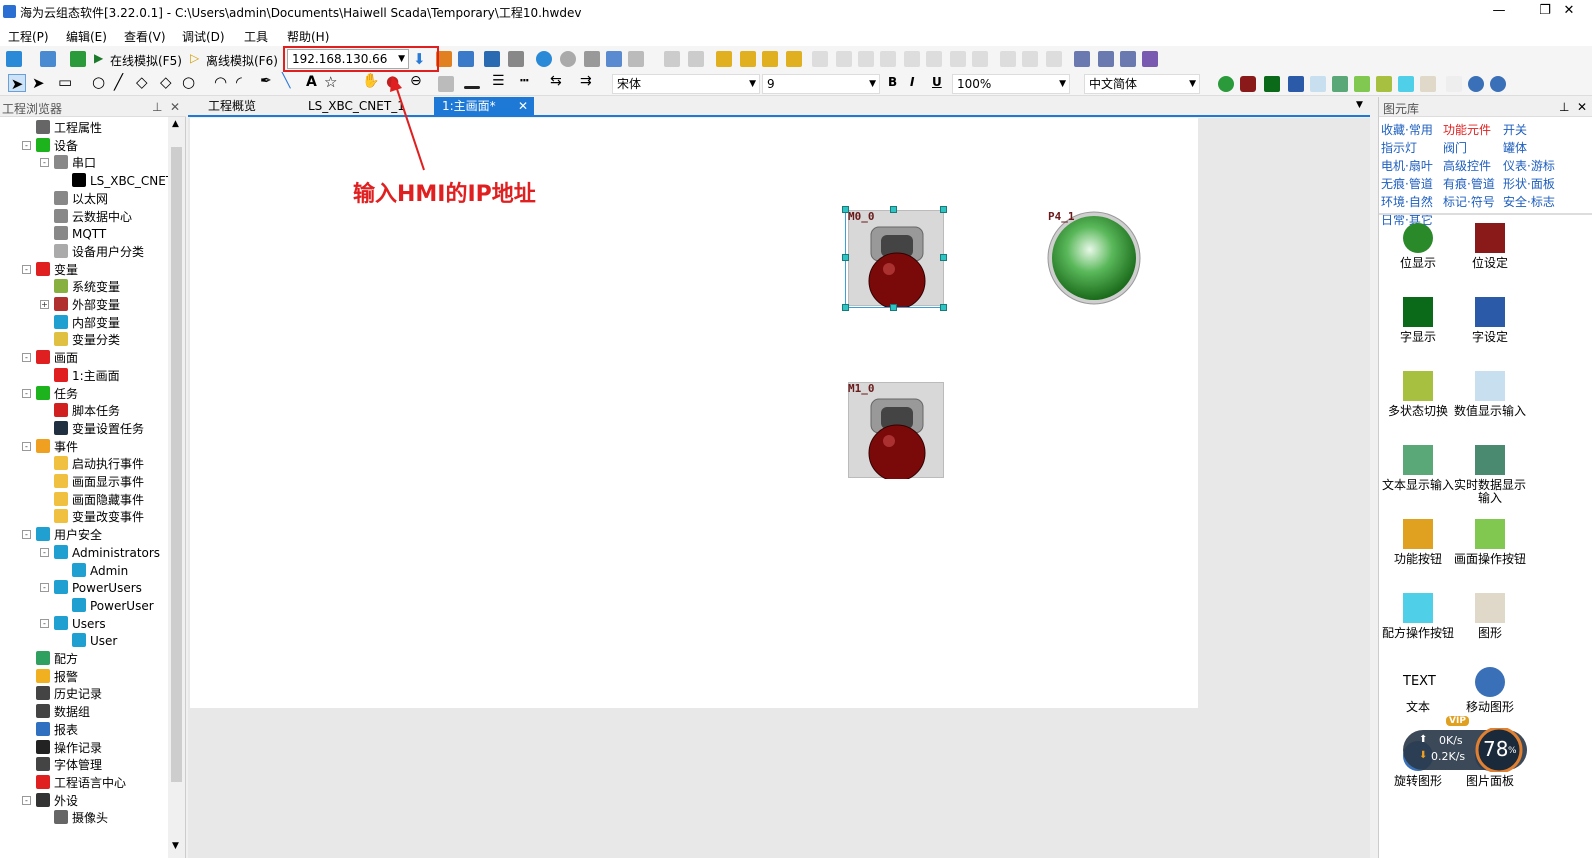 The image size is (1592, 858). I want to click on tree-item: 设备, so click(57, 146).